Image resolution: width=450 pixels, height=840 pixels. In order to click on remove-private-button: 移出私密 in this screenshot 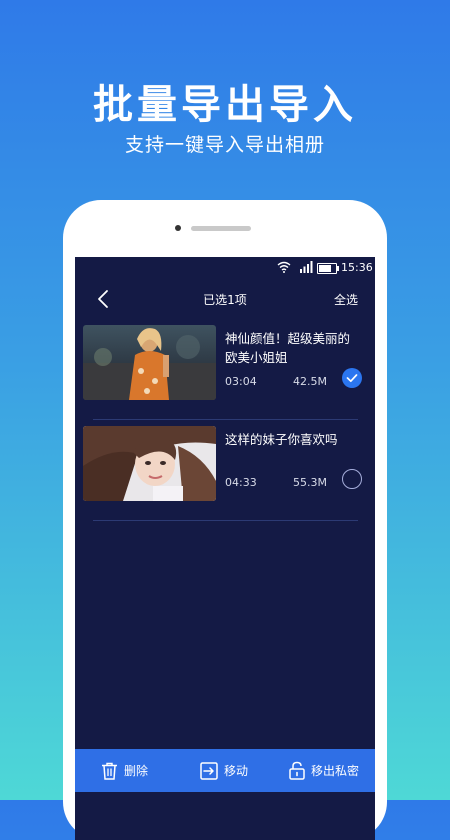, I will do `click(324, 770)`.